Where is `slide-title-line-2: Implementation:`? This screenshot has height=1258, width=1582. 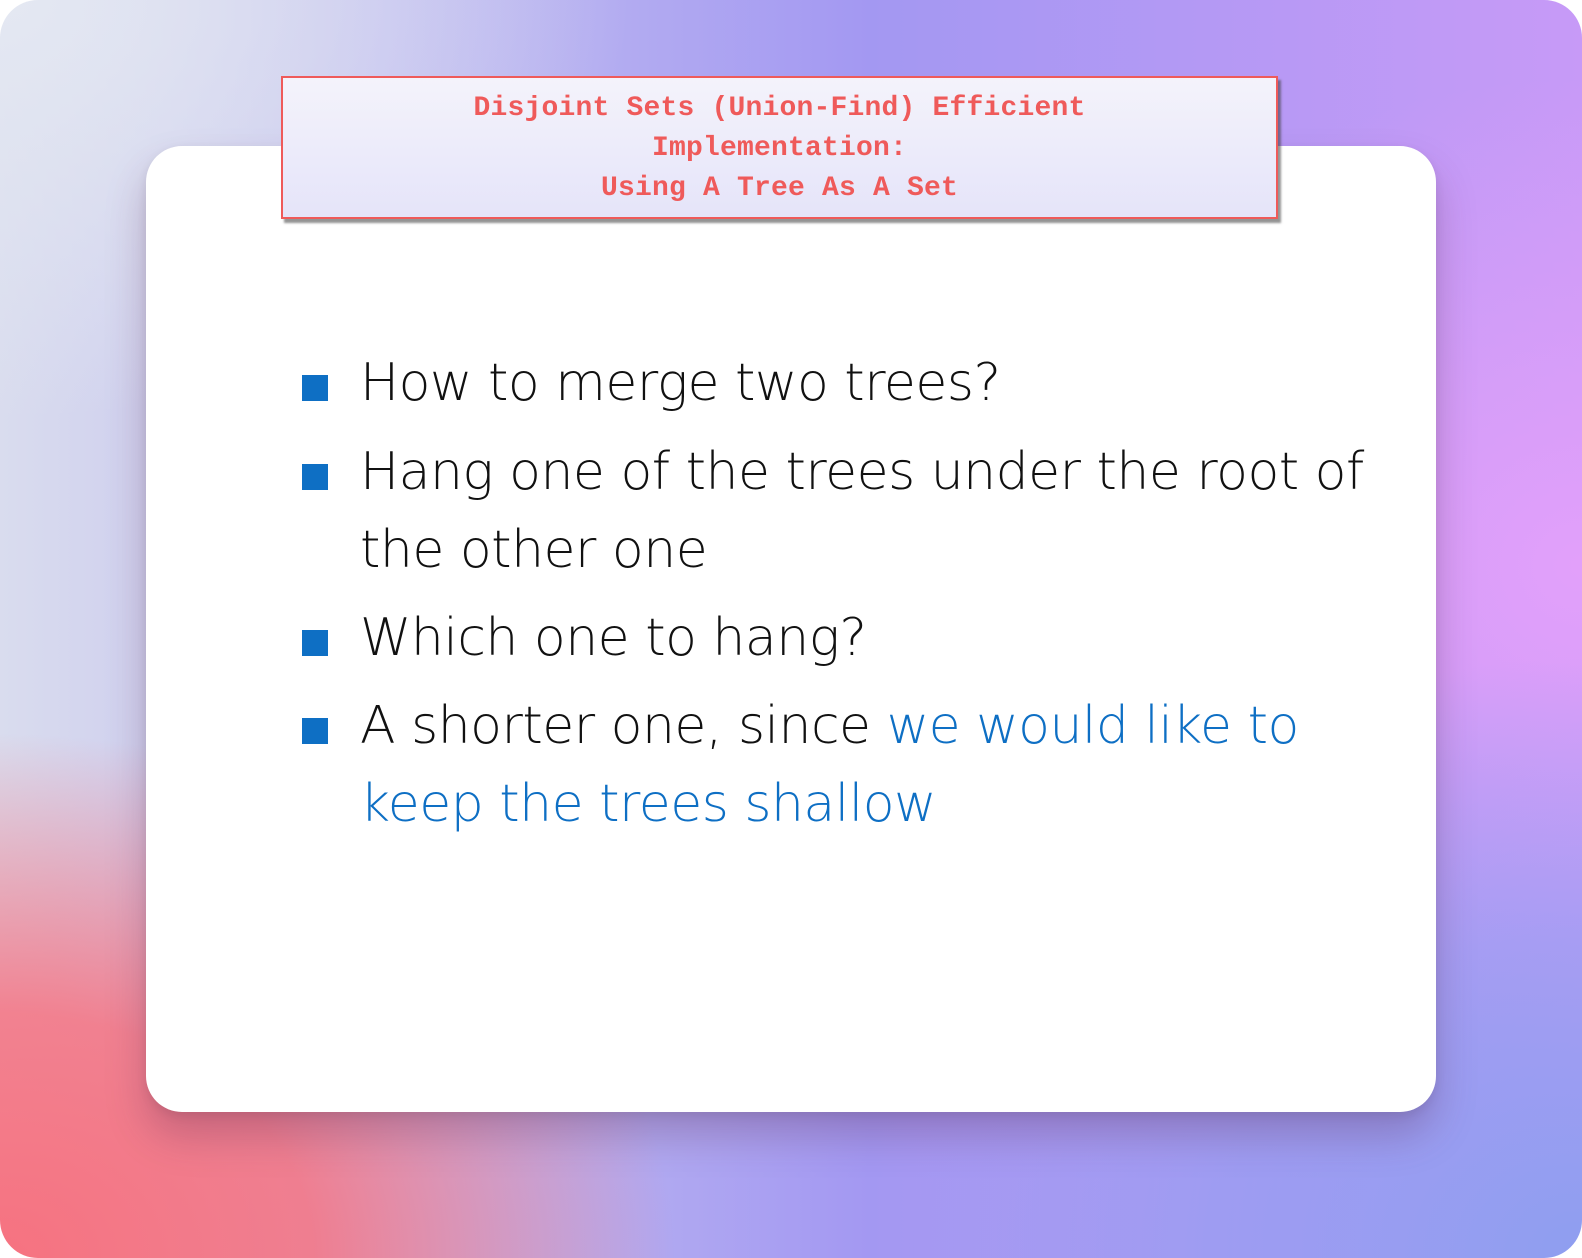
slide-title-line-2: Implementation: is located at coordinates (779, 148).